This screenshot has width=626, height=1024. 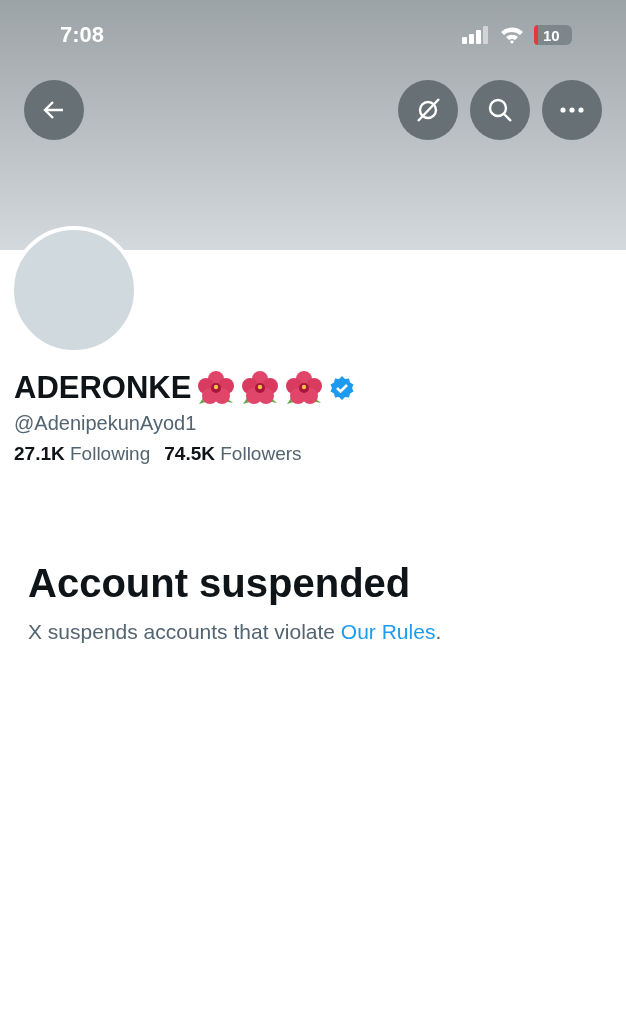 What do you see at coordinates (82, 454) in the screenshot?
I see `profile-stat: 27.1K Following` at bounding box center [82, 454].